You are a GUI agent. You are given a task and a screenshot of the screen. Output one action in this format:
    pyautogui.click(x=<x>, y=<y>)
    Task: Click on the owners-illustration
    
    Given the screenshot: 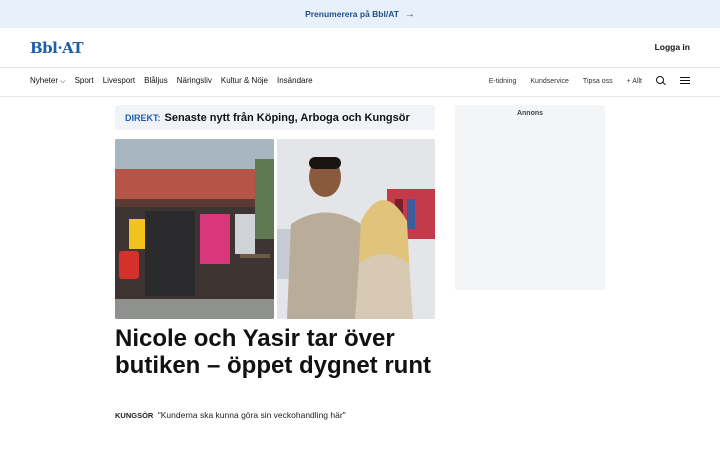 What is the action you would take?
    pyautogui.click(x=355, y=229)
    